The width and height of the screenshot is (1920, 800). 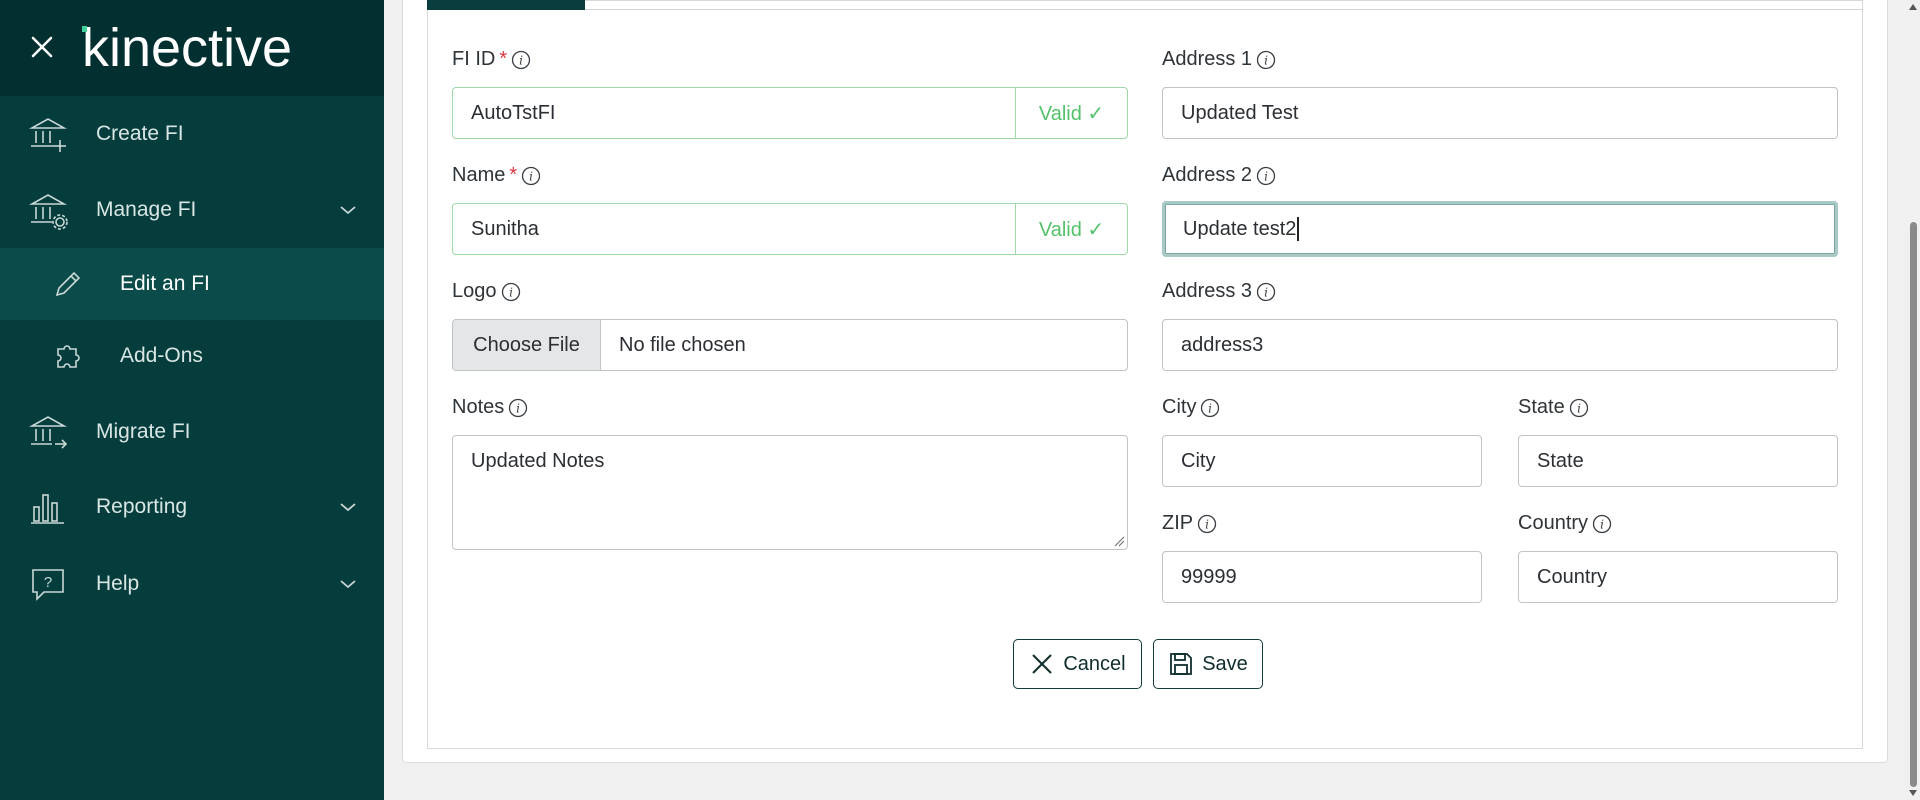 What do you see at coordinates (790, 229) in the screenshot?
I see `name-input: Sunitha Valid ✓` at bounding box center [790, 229].